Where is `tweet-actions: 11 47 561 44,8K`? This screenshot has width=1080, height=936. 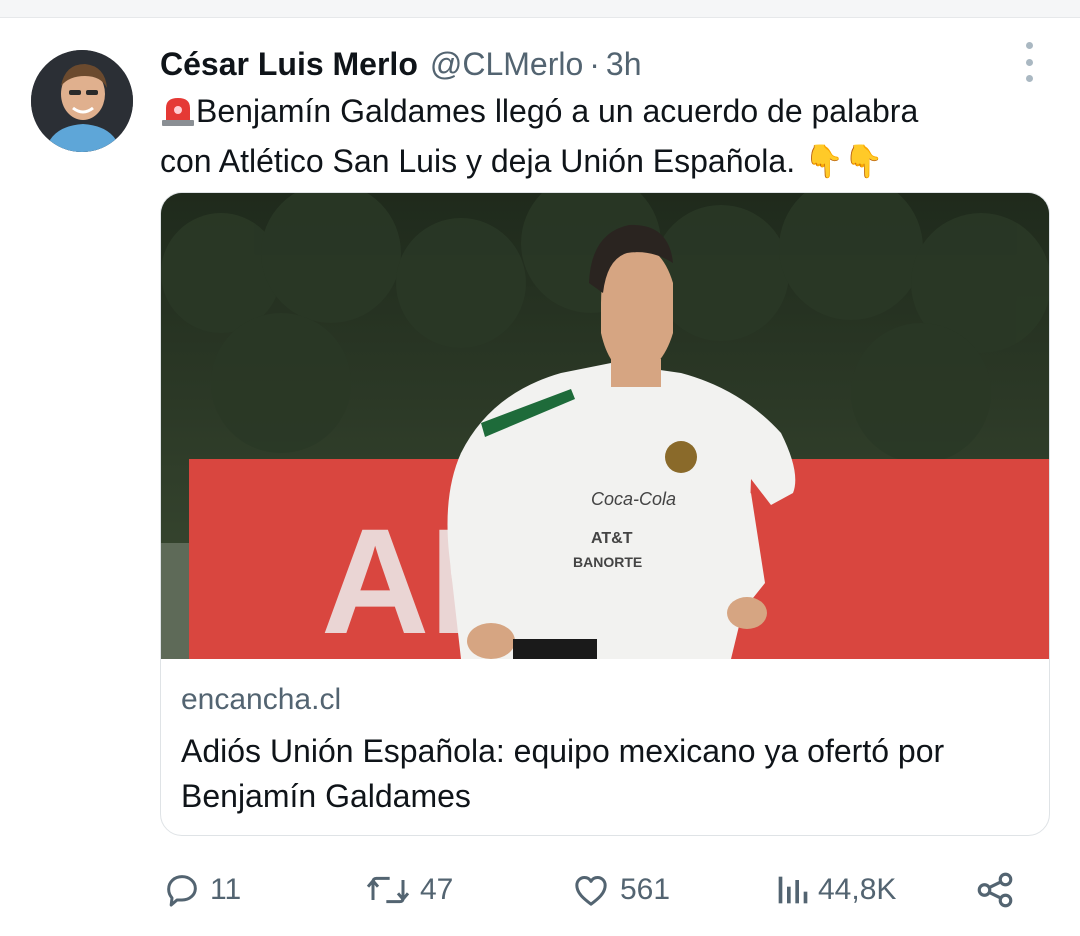 tweet-actions: 11 47 561 44,8K is located at coordinates (540, 890).